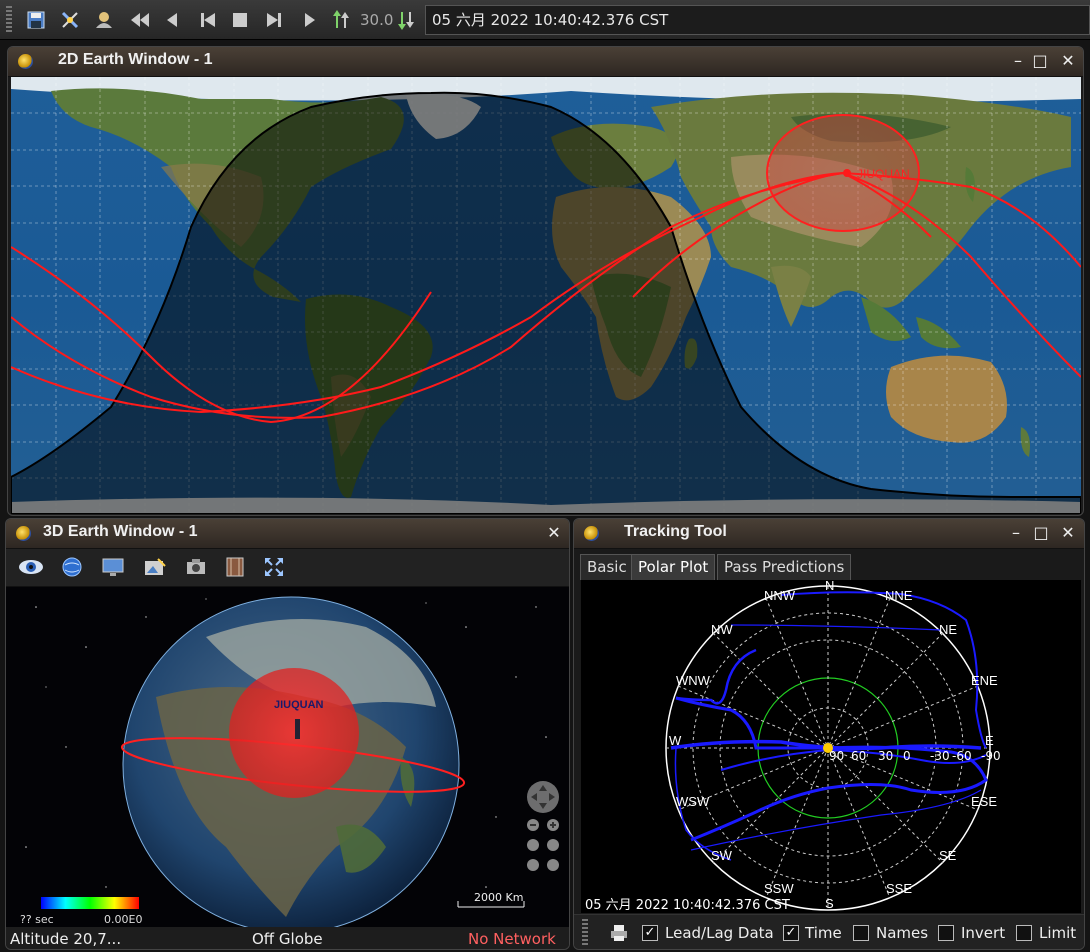  Describe the element at coordinates (823, 933) in the screenshot. I see `time-label: Time` at that location.